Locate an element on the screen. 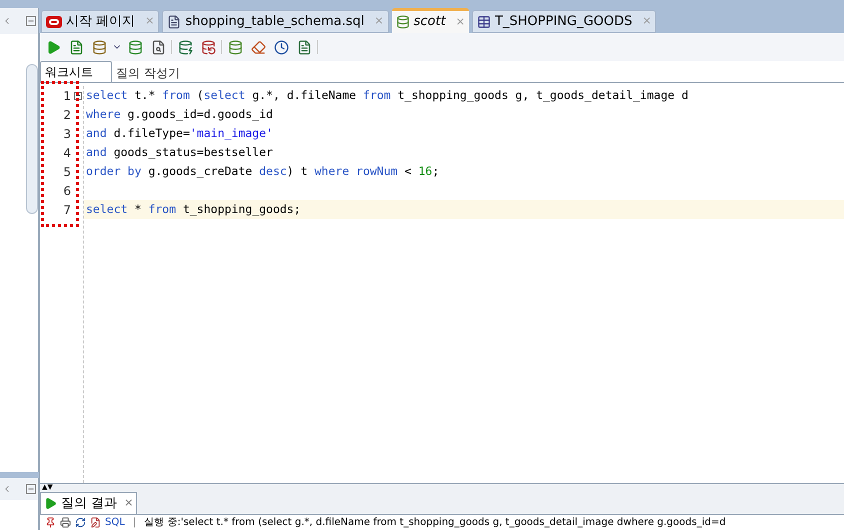 This screenshot has width=844, height=530. editor-tab: 시작 페이지 × is located at coordinates (100, 21).